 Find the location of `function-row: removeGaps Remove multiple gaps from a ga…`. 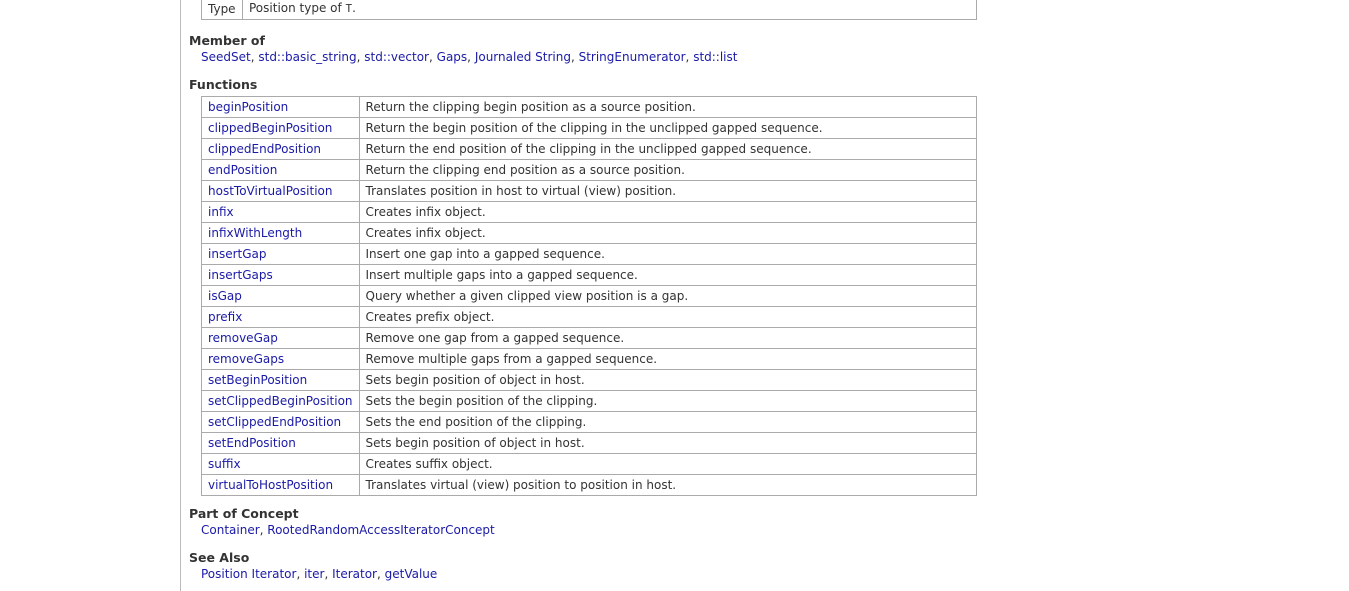

function-row: removeGaps Remove multiple gaps from a ga… is located at coordinates (589, 359).